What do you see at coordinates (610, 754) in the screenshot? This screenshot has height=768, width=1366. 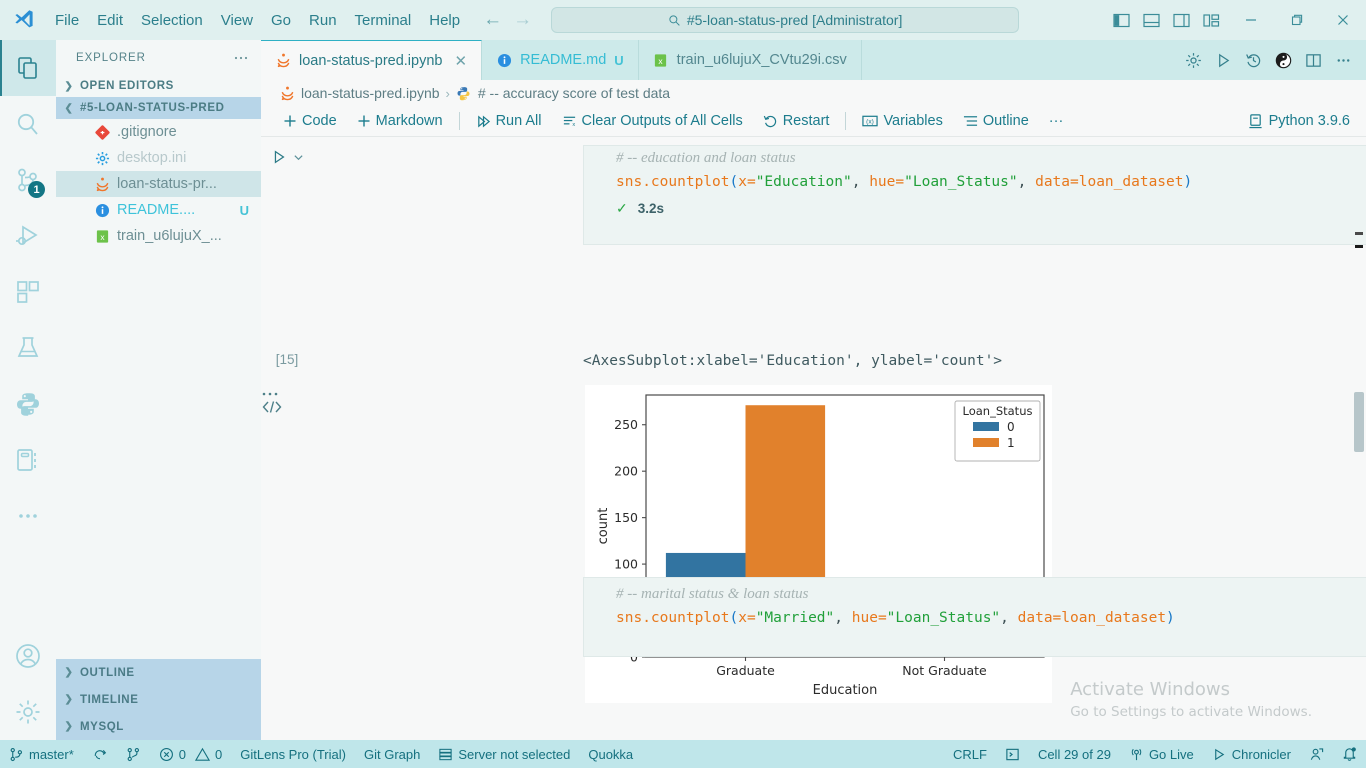 I see `status-quokka: Quokka` at bounding box center [610, 754].